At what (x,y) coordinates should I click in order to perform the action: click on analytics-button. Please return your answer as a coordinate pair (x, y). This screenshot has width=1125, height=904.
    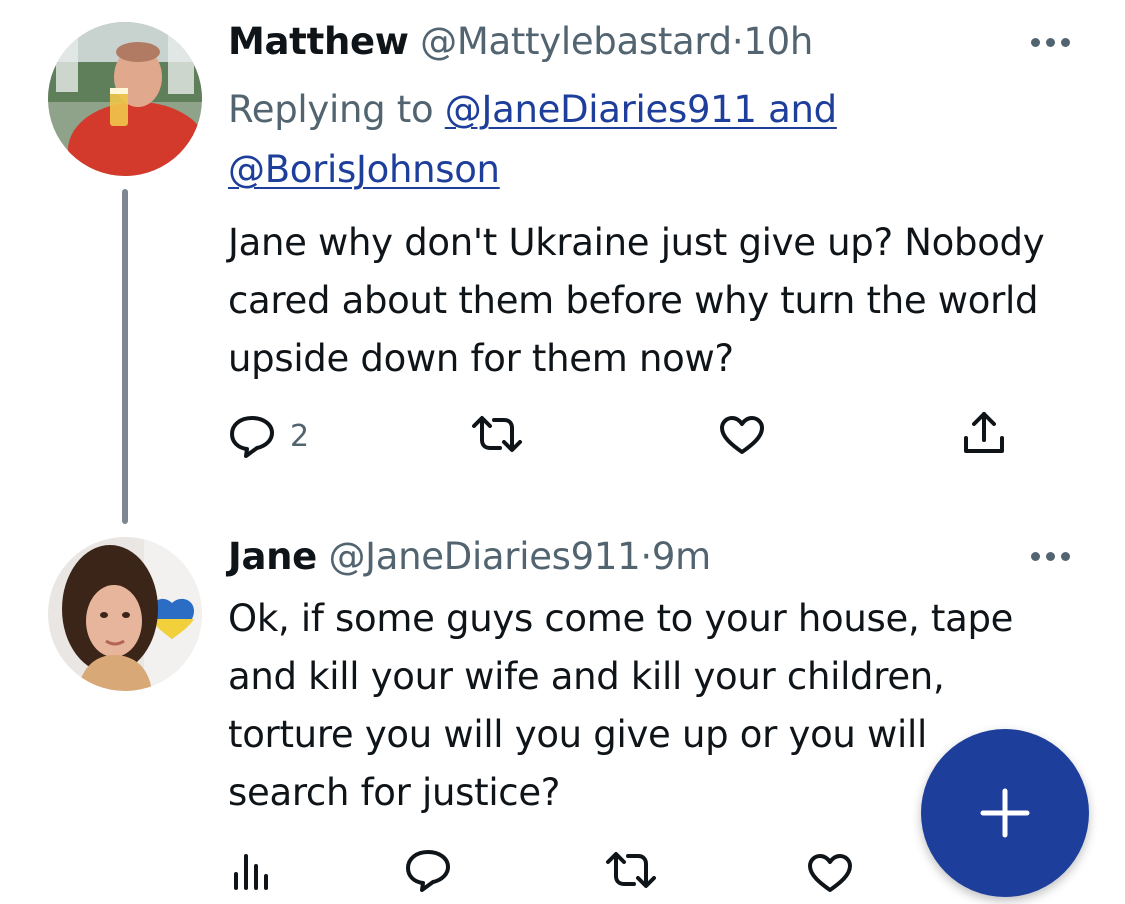
    Looking at the image, I should click on (252, 872).